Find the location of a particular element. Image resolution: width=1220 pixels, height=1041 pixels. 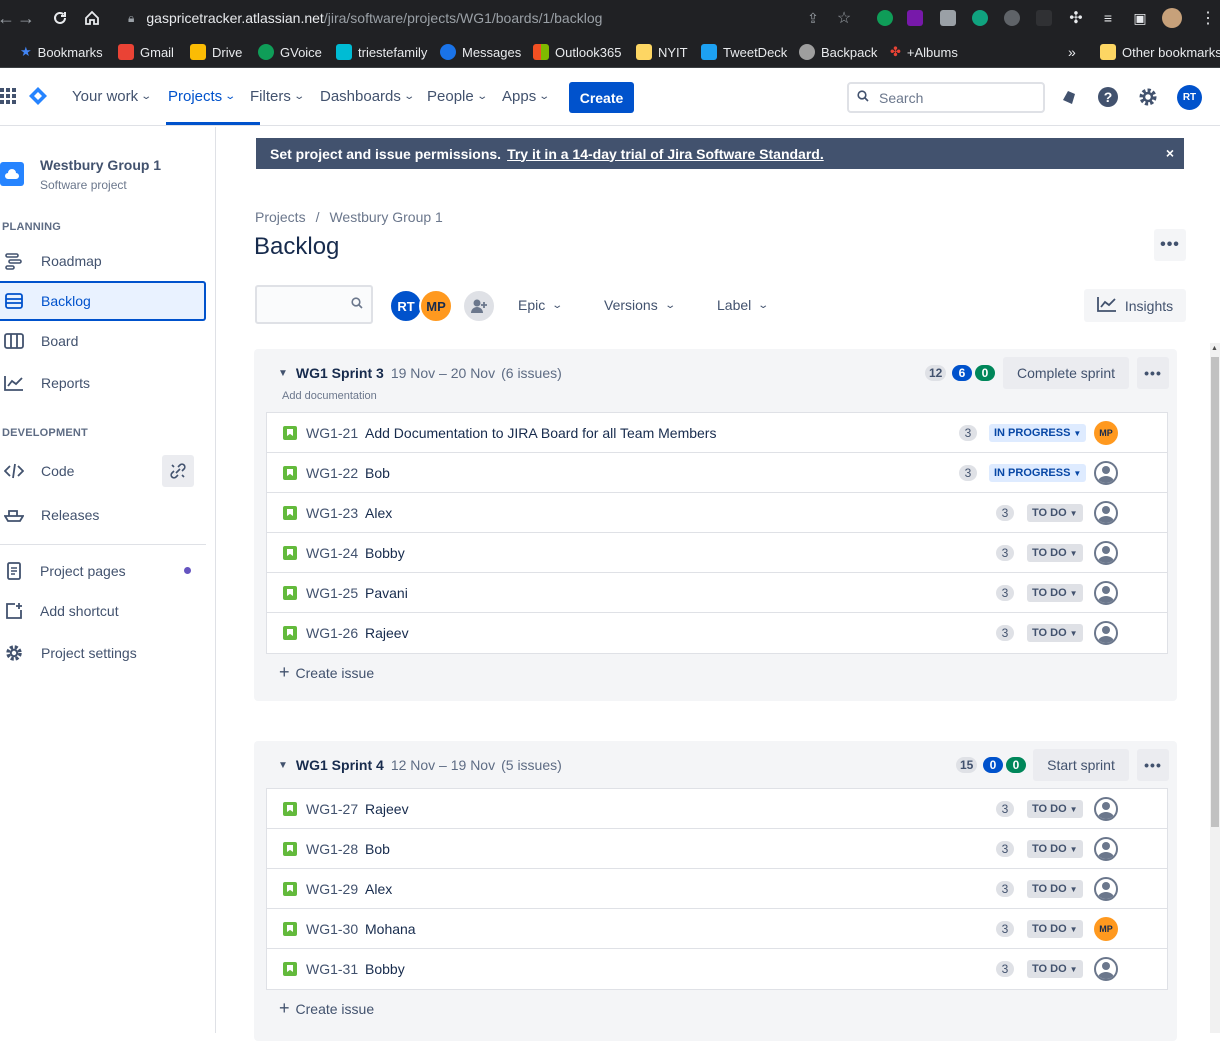

bookmark-messages: Messages is located at coordinates (480, 52).